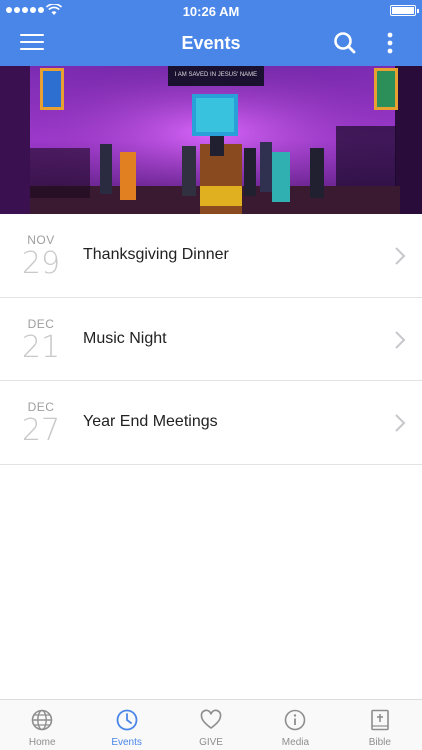  I want to click on tab-bible: Bible, so click(380, 725).